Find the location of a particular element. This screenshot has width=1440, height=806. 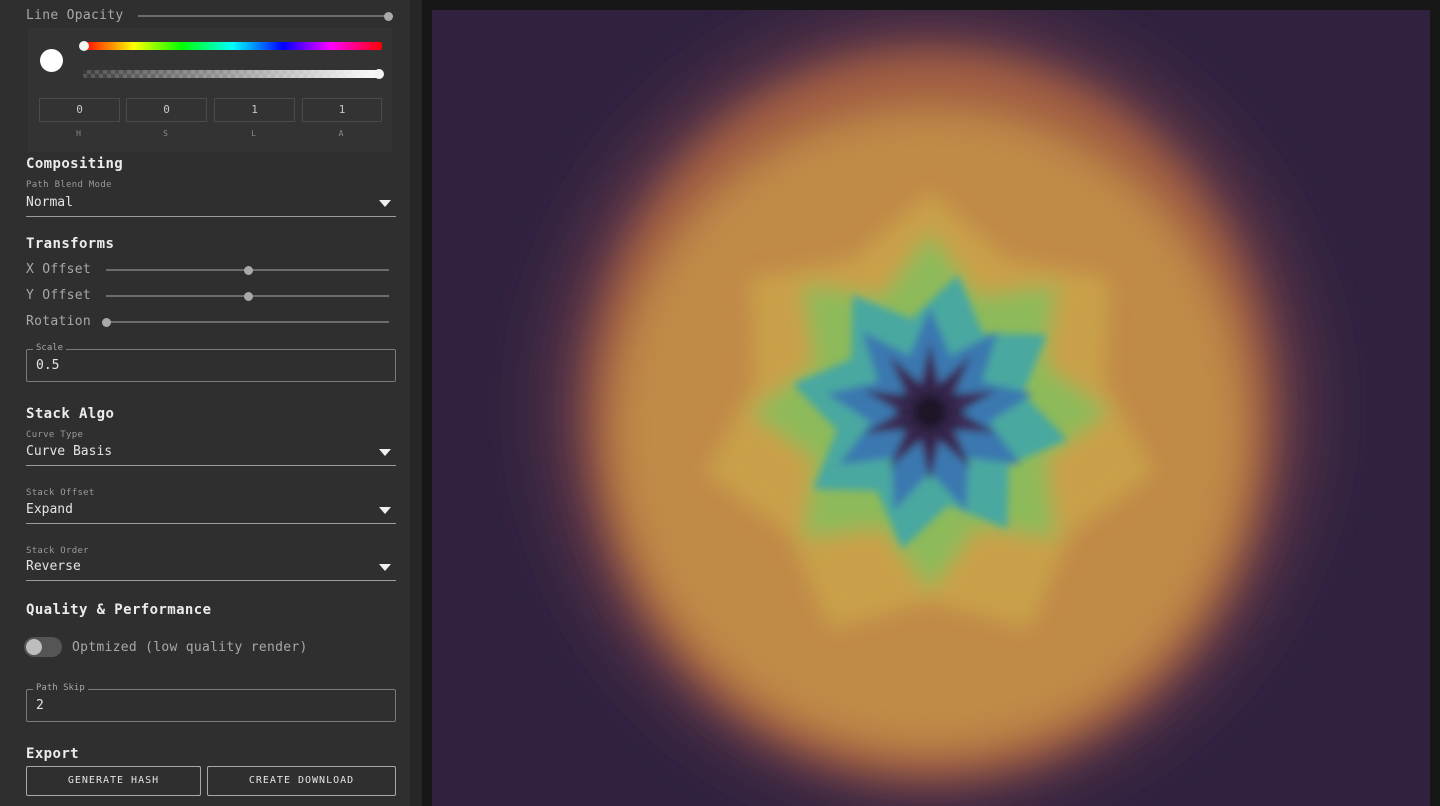

path-skip-input-value: 2 is located at coordinates (40, 705).